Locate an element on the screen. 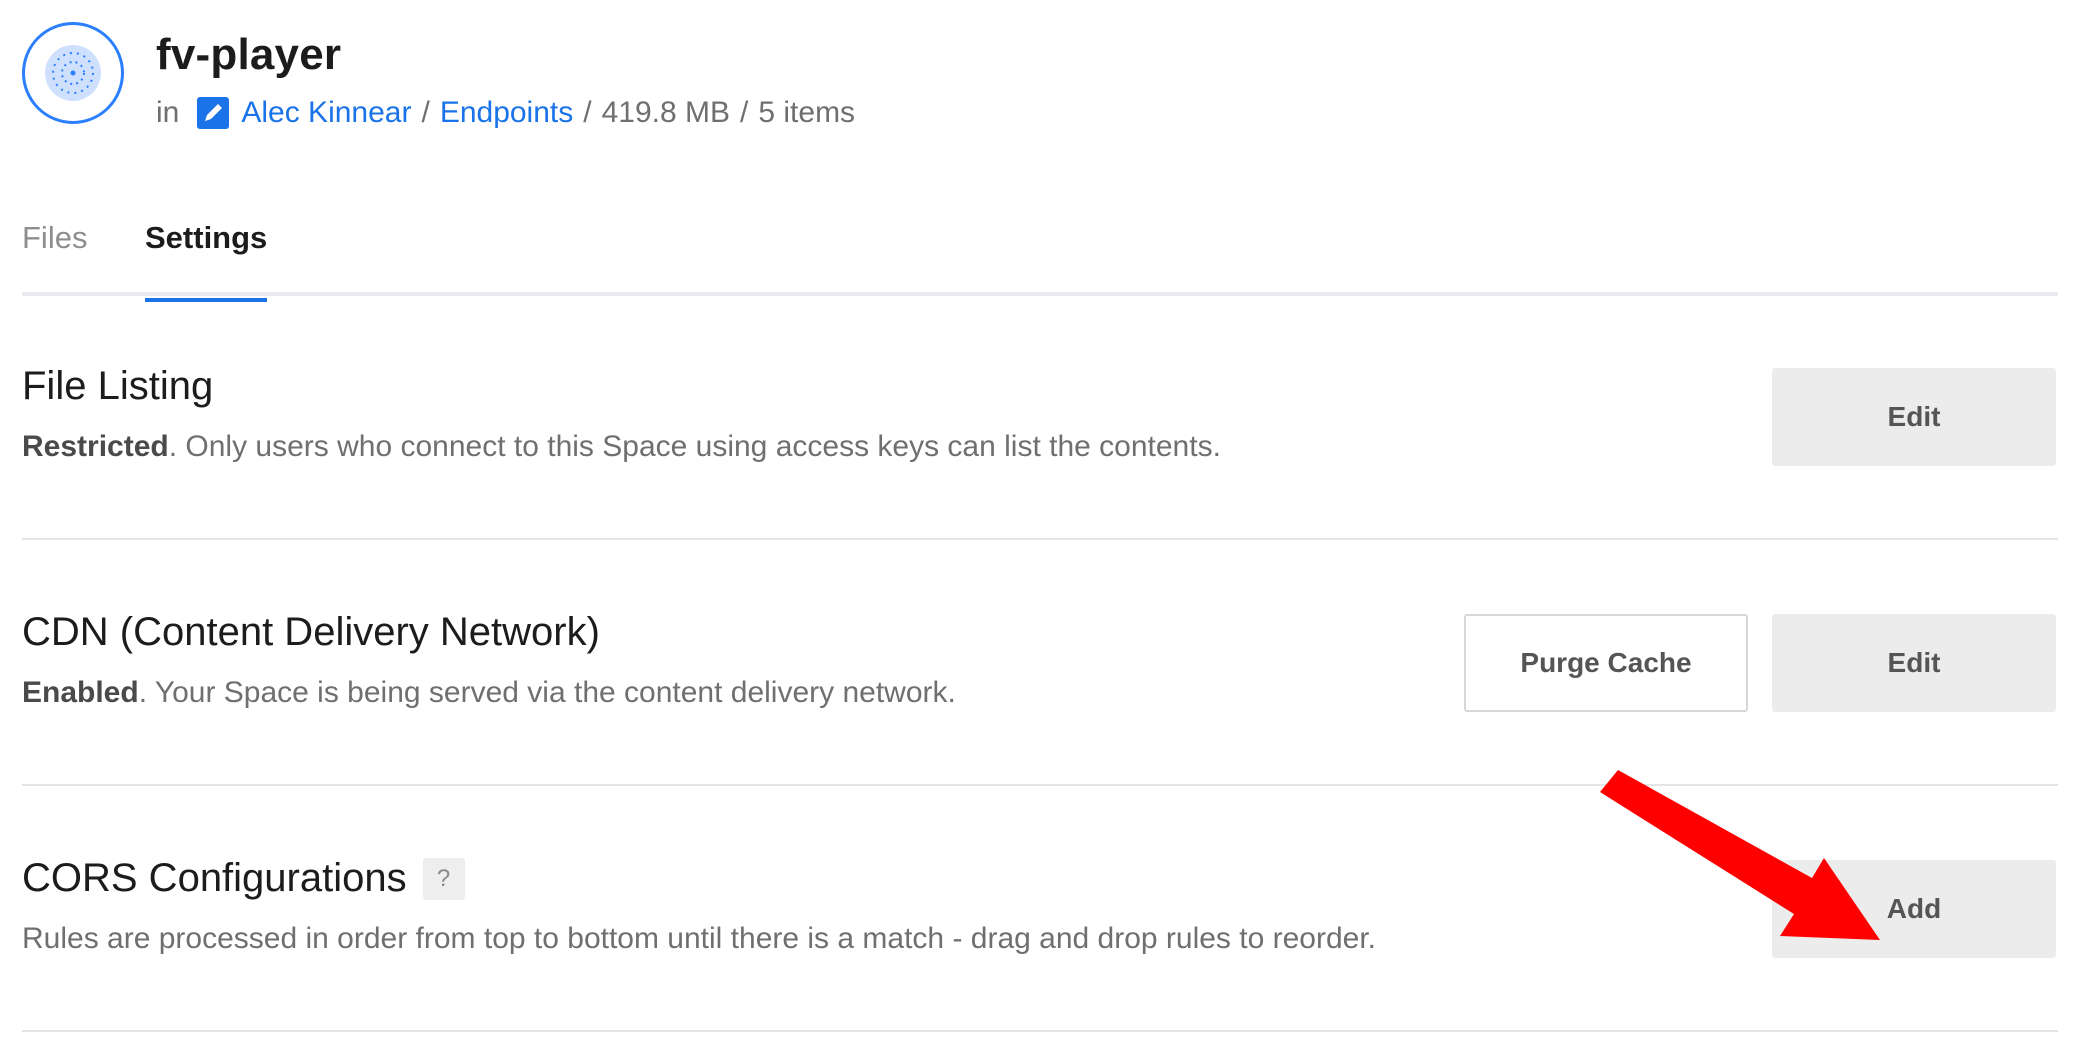 The width and height of the screenshot is (2084, 1057). tab-settings: Settings is located at coordinates (206, 261).